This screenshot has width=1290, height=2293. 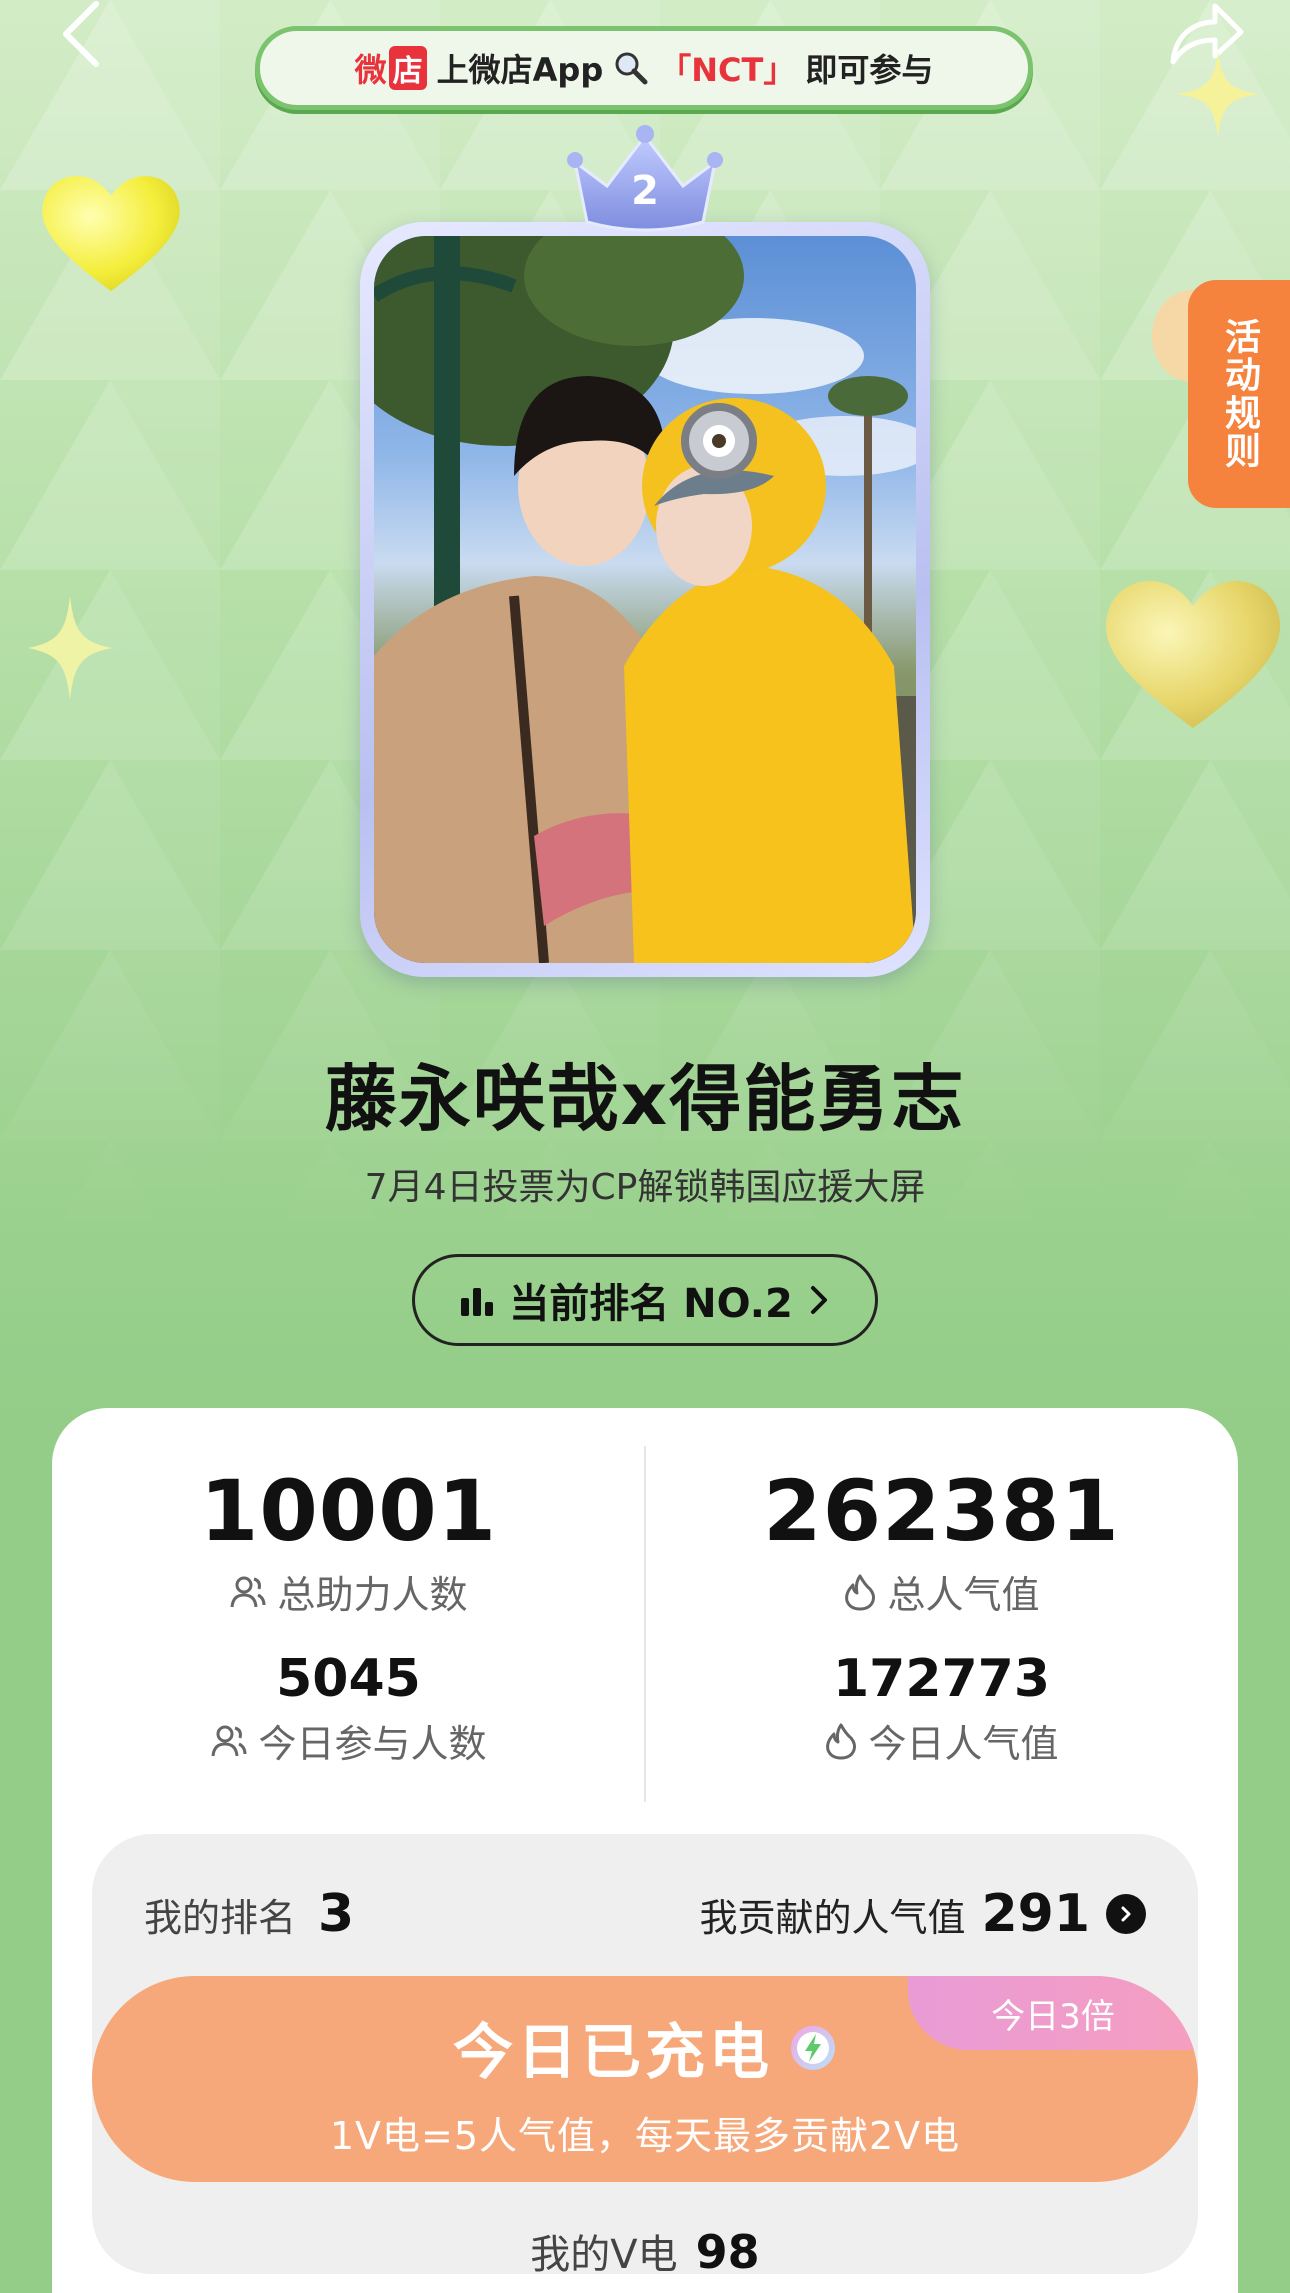 What do you see at coordinates (348, 1511) in the screenshot?
I see `total-supporters-value: 10001` at bounding box center [348, 1511].